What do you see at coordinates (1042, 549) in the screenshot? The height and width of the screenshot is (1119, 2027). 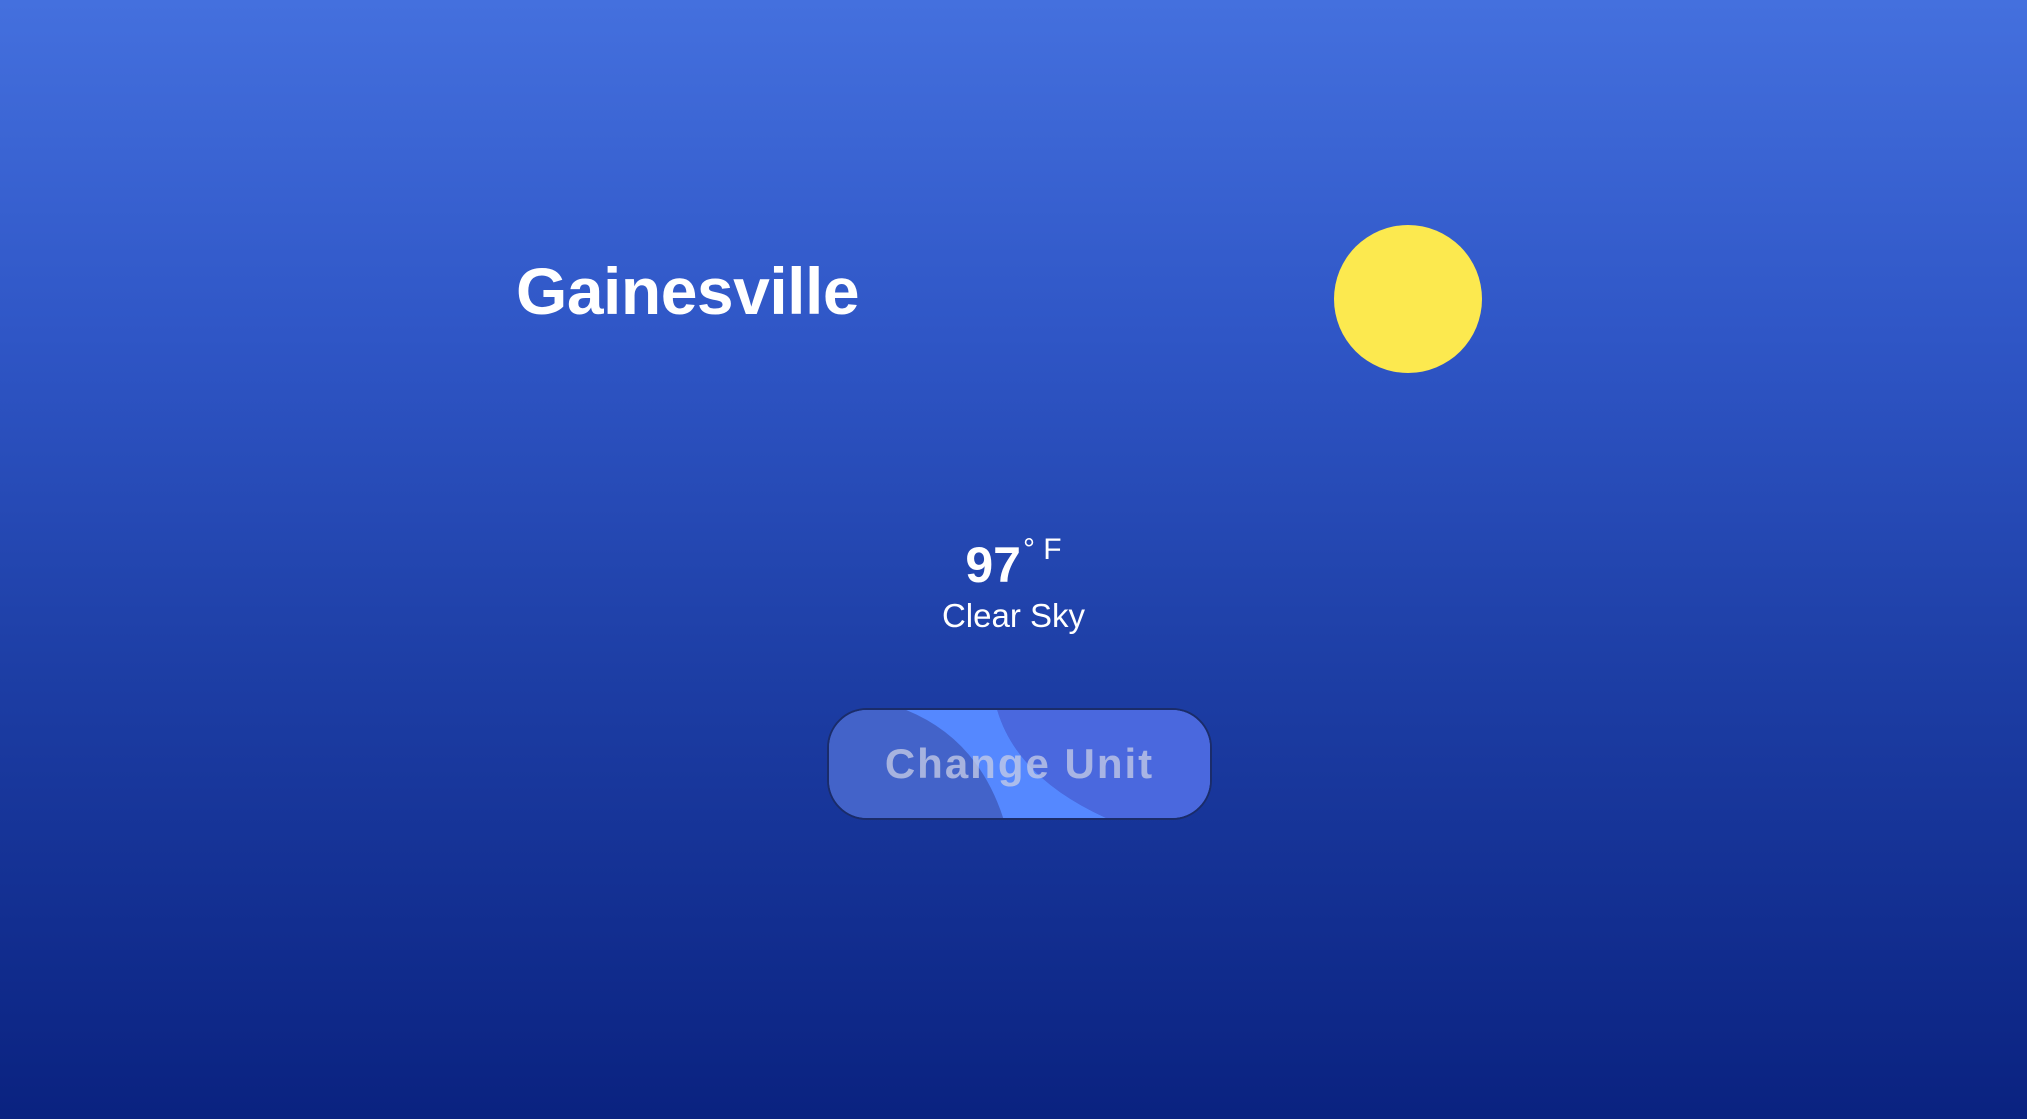 I see `temperature-unit: ° F` at bounding box center [1042, 549].